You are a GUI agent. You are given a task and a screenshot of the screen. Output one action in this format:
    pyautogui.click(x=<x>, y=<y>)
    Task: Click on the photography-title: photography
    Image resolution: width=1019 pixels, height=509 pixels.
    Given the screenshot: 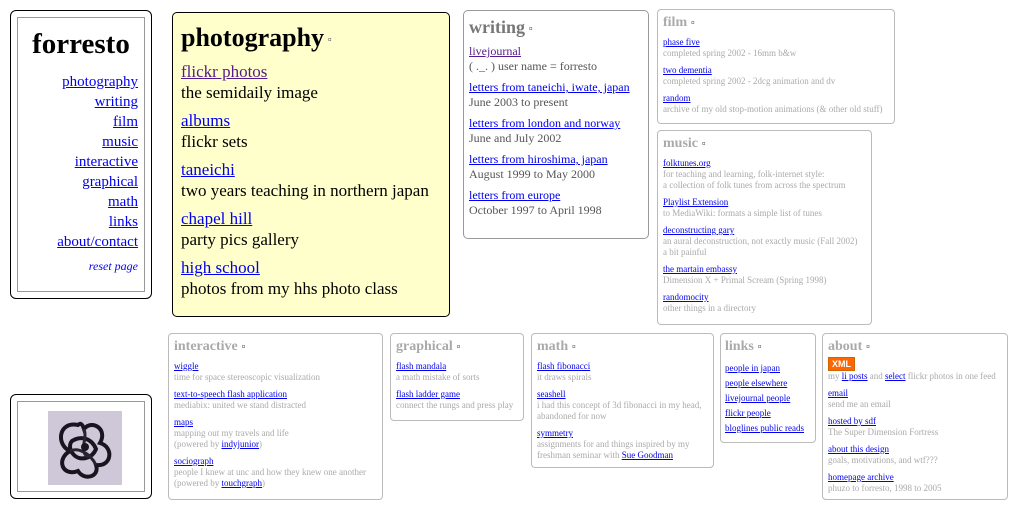 What is the action you would take?
    pyautogui.click(x=253, y=37)
    